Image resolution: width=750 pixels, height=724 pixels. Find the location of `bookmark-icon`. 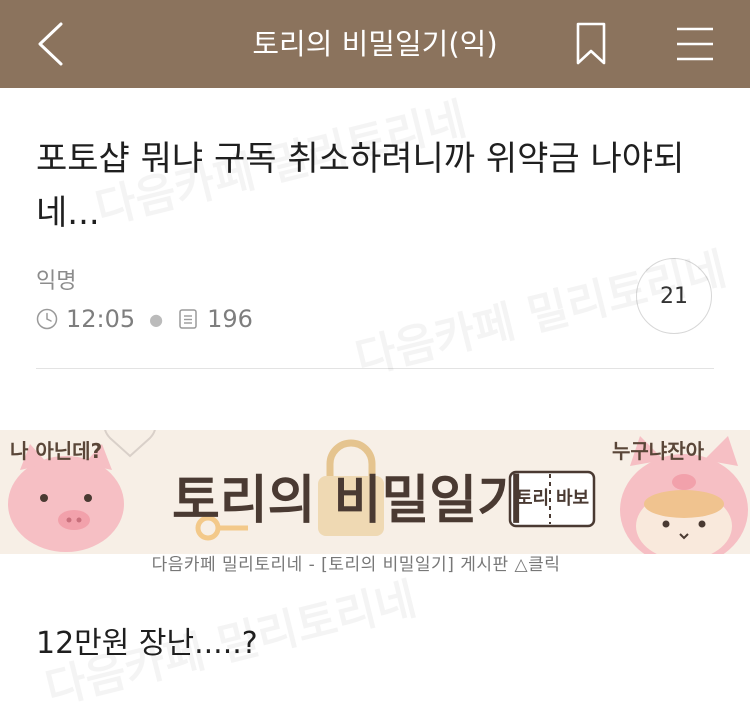

bookmark-icon is located at coordinates (591, 43).